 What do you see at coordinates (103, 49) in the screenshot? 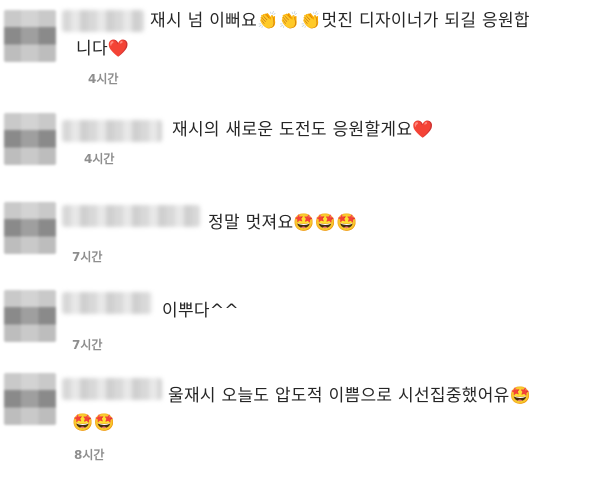
I see `comment-text-continued: 니다❤️` at bounding box center [103, 49].